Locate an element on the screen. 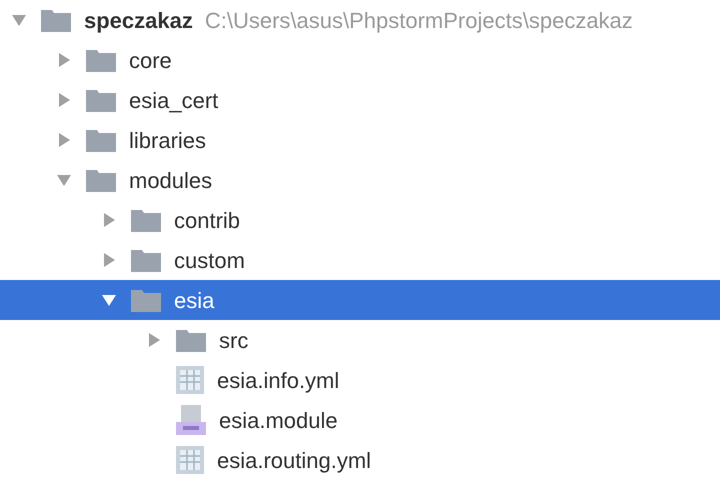  tree-row: custom is located at coordinates (360, 260).